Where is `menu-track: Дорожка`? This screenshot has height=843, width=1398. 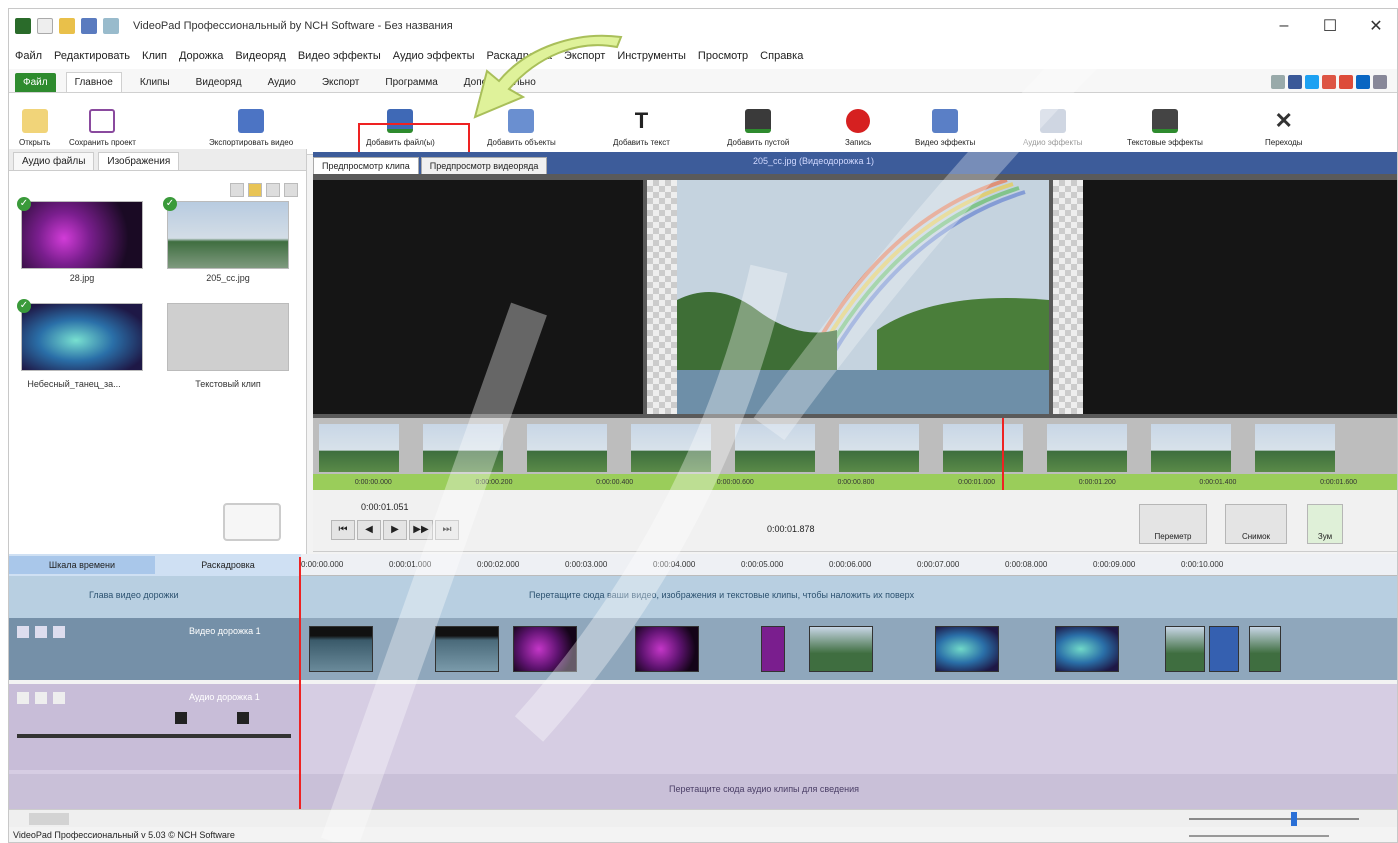 menu-track: Дорожка is located at coordinates (201, 56).